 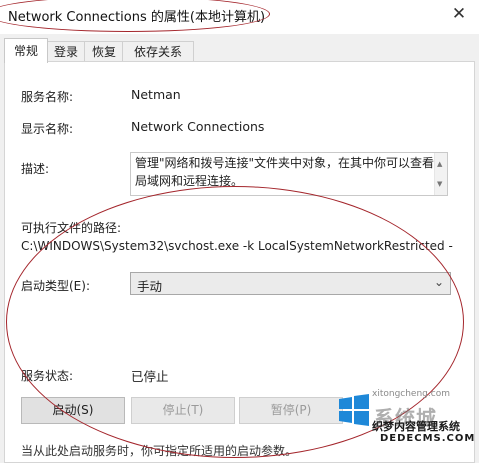 I want to click on description-label: 描述:, so click(x=35, y=169).